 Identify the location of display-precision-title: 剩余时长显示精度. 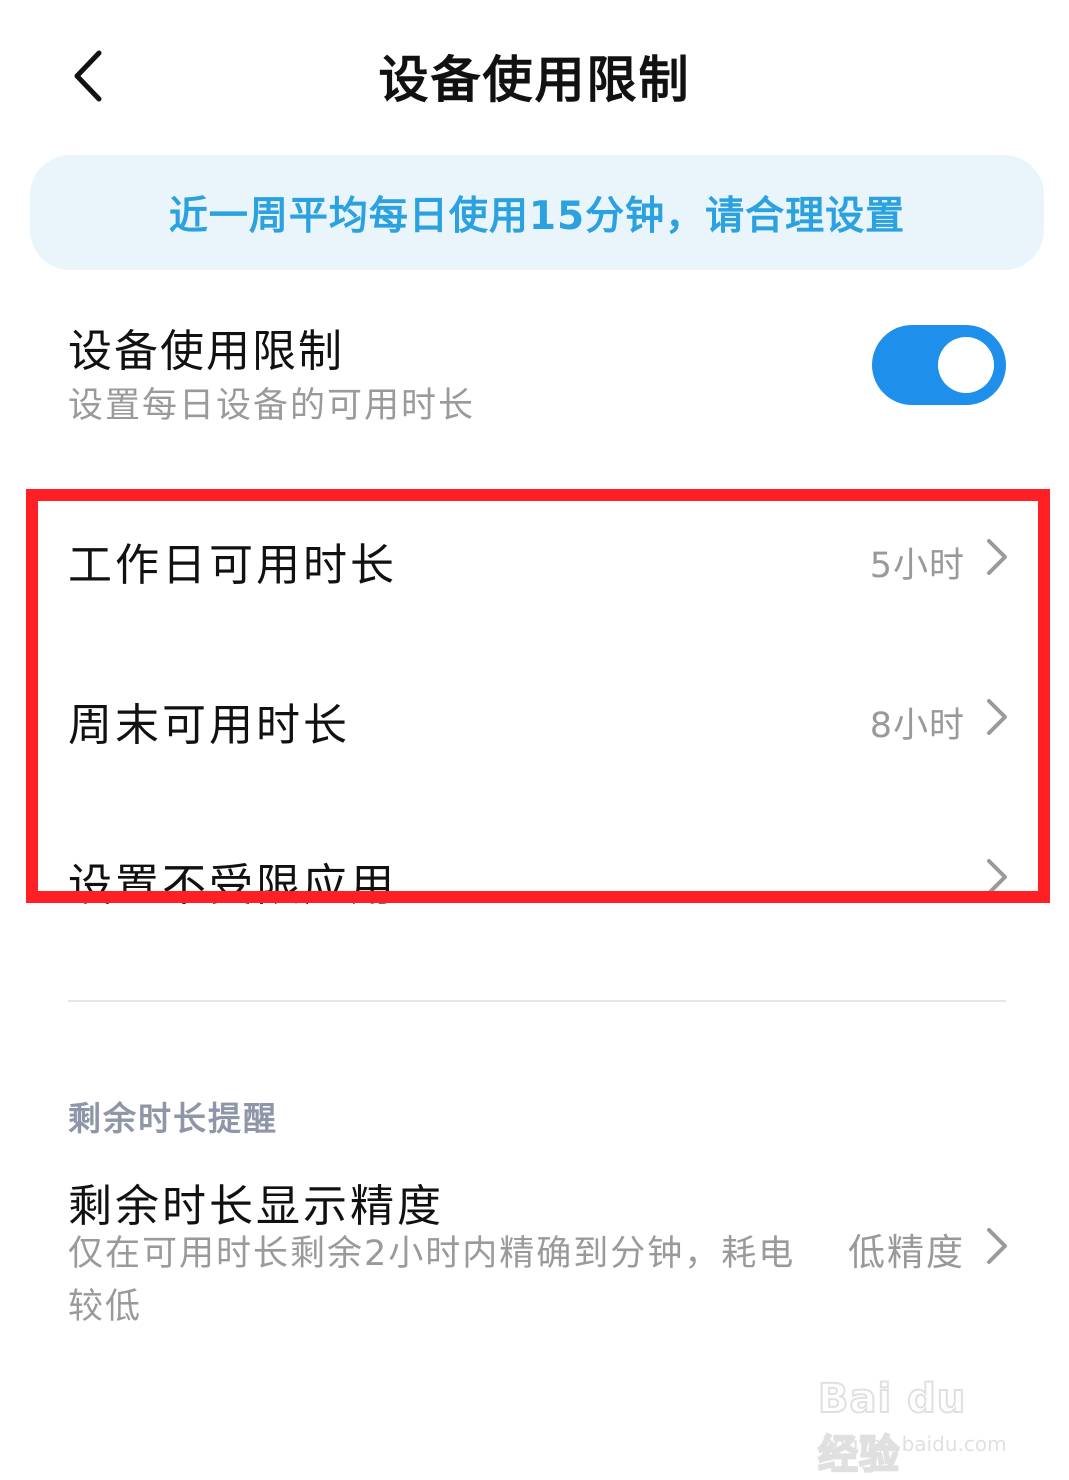
(256, 1206).